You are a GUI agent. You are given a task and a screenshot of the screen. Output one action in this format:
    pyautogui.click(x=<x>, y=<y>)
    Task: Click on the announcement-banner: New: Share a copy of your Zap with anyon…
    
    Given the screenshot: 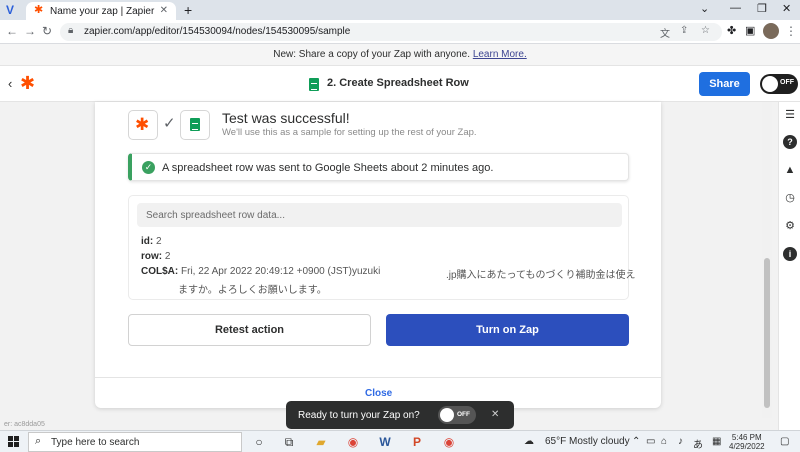 What is the action you would take?
    pyautogui.click(x=400, y=55)
    